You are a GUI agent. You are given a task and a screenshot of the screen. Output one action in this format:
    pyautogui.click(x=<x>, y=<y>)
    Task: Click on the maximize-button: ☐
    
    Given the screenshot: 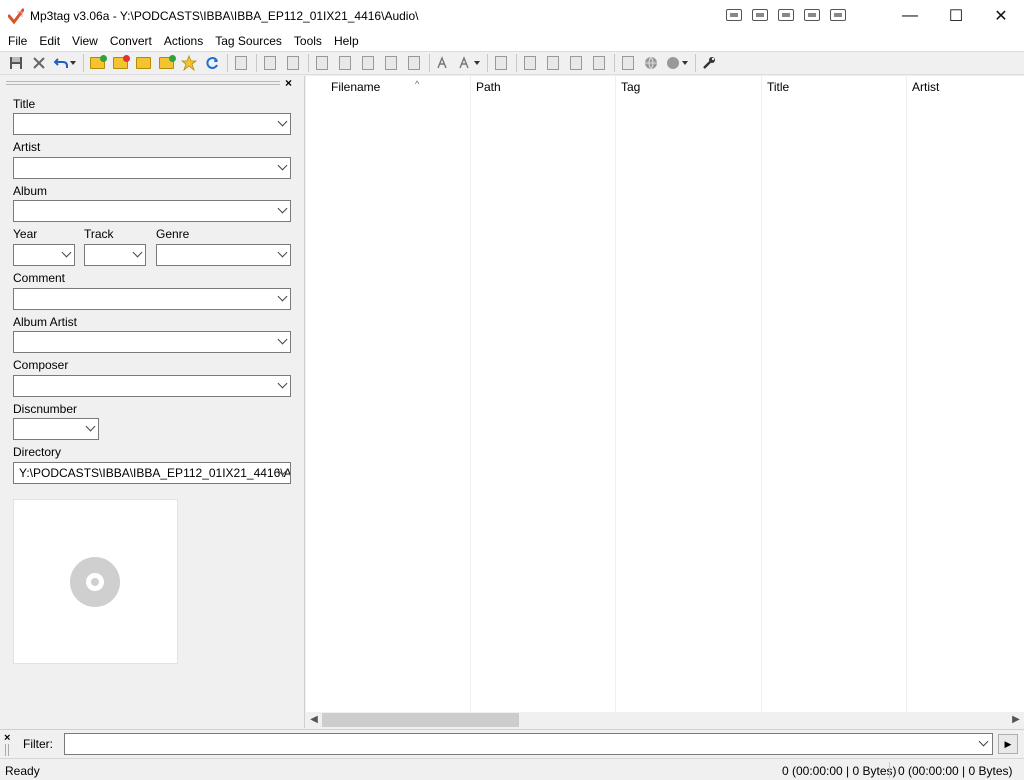 What is the action you would take?
    pyautogui.click(x=956, y=15)
    